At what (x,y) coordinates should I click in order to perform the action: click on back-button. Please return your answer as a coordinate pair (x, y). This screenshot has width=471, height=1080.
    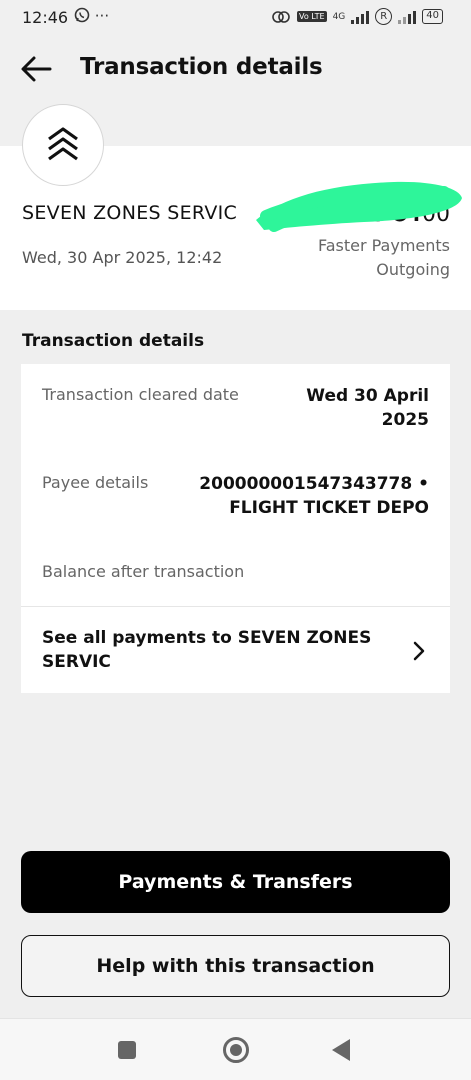
    Looking at the image, I should click on (36, 69).